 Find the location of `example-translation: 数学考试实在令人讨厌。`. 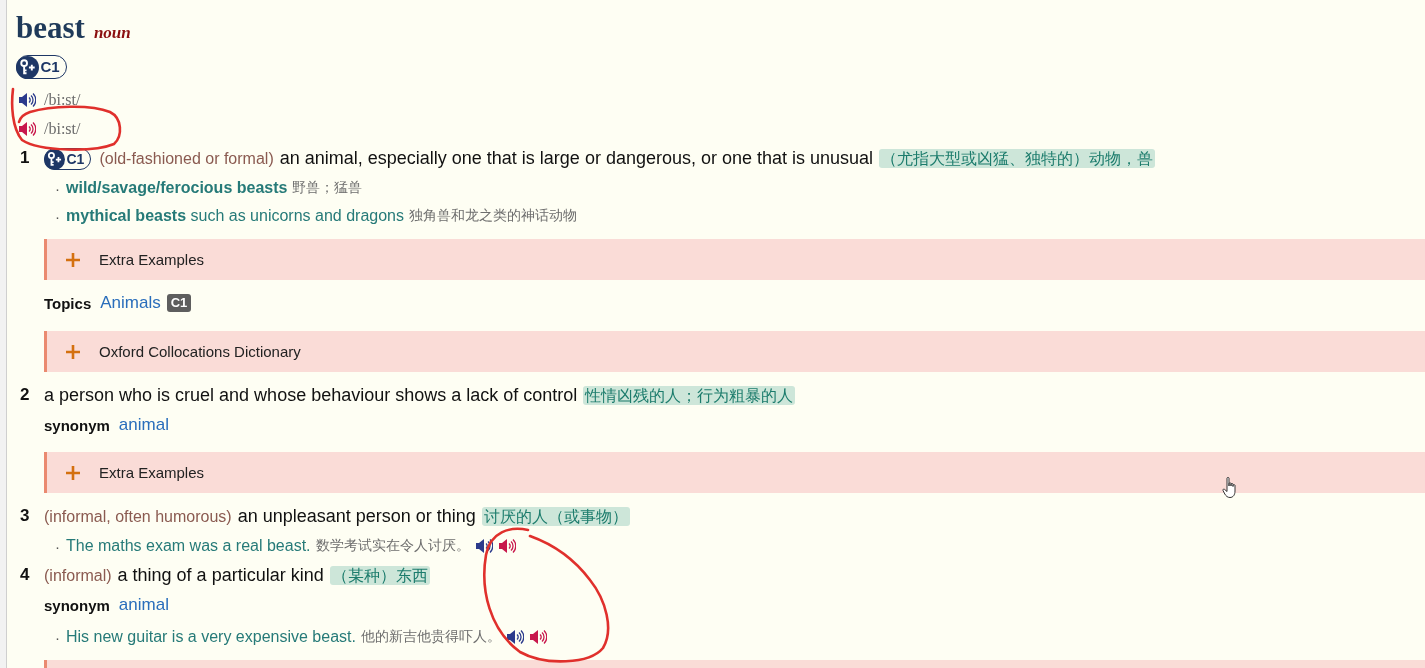

example-translation: 数学考试实在令人讨厌。 is located at coordinates (392, 546).